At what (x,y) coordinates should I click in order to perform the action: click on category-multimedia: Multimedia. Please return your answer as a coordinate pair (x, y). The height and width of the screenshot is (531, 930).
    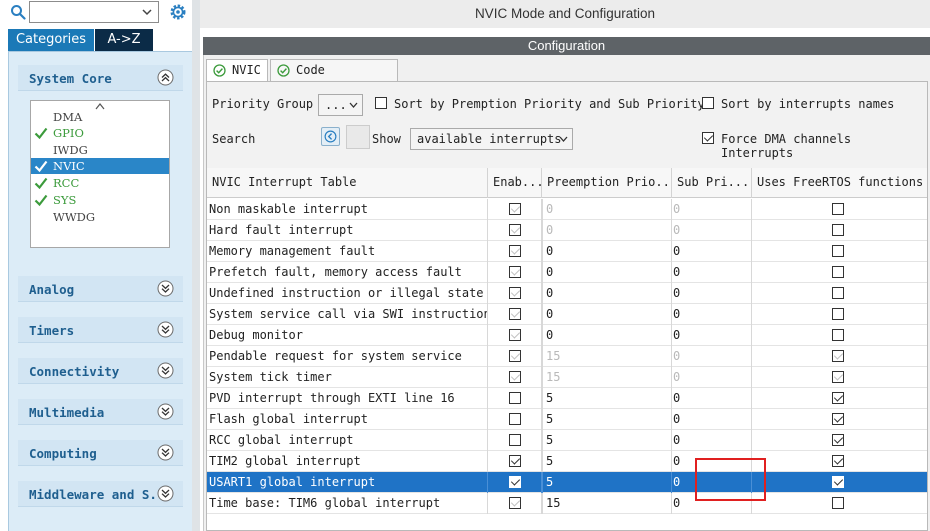
    Looking at the image, I should click on (100, 412).